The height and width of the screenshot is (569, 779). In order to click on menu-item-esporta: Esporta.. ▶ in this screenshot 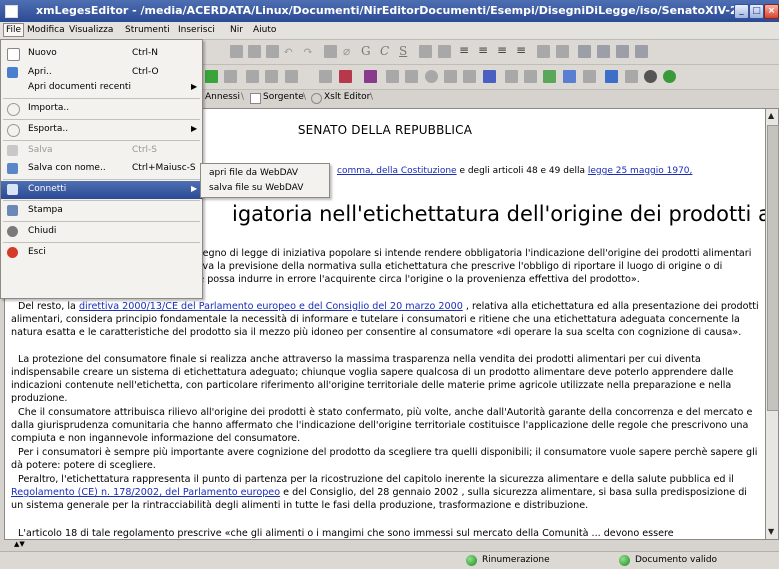, I will do `click(101, 130)`.